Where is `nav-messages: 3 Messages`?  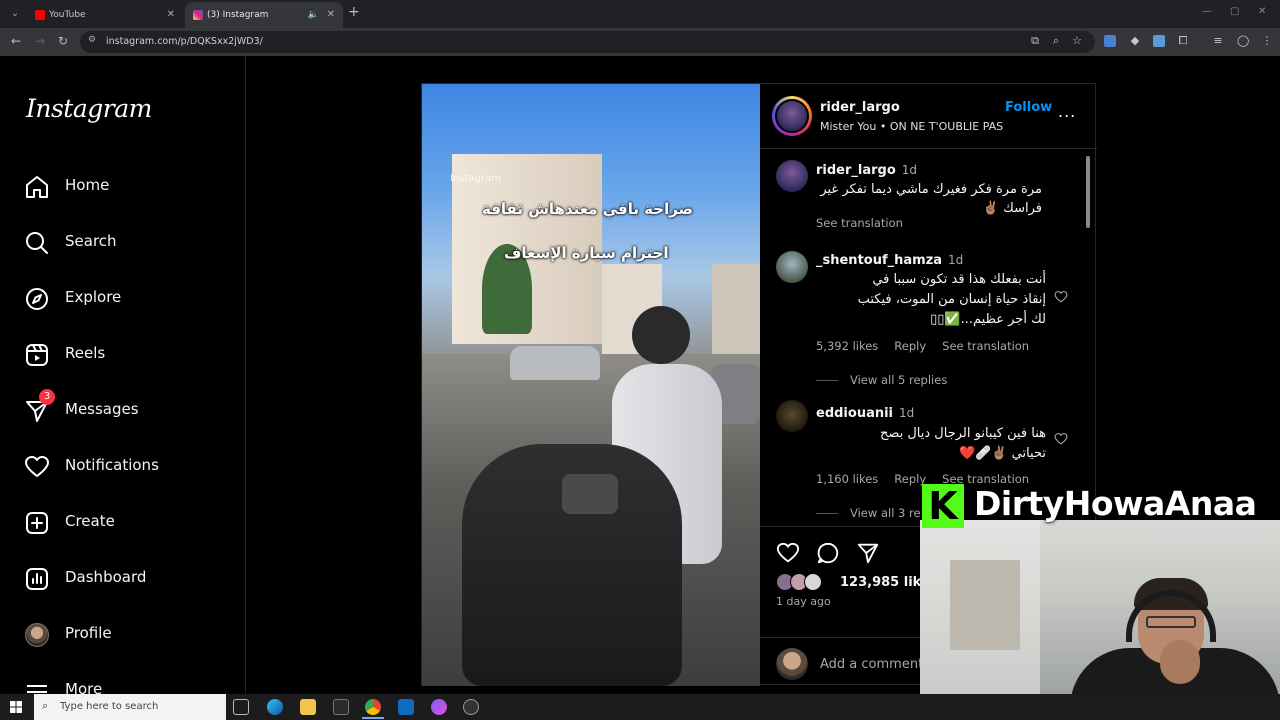
nav-messages: 3 Messages is located at coordinates (124, 407).